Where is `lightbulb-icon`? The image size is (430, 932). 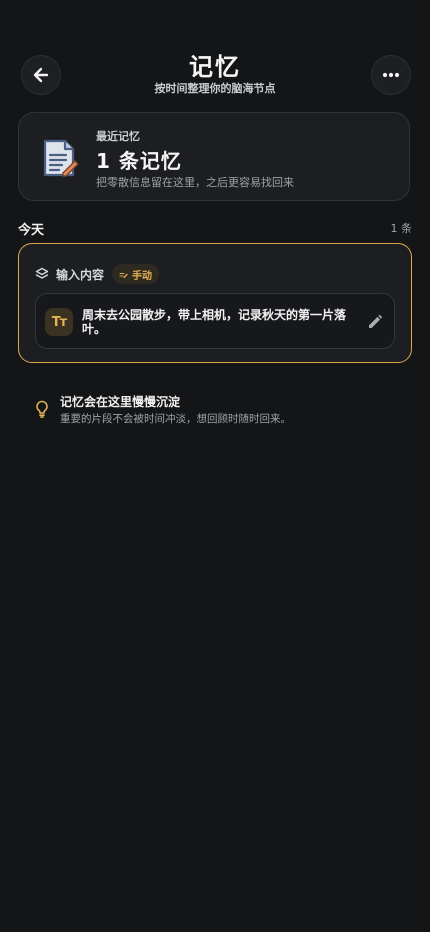 lightbulb-icon is located at coordinates (42, 409).